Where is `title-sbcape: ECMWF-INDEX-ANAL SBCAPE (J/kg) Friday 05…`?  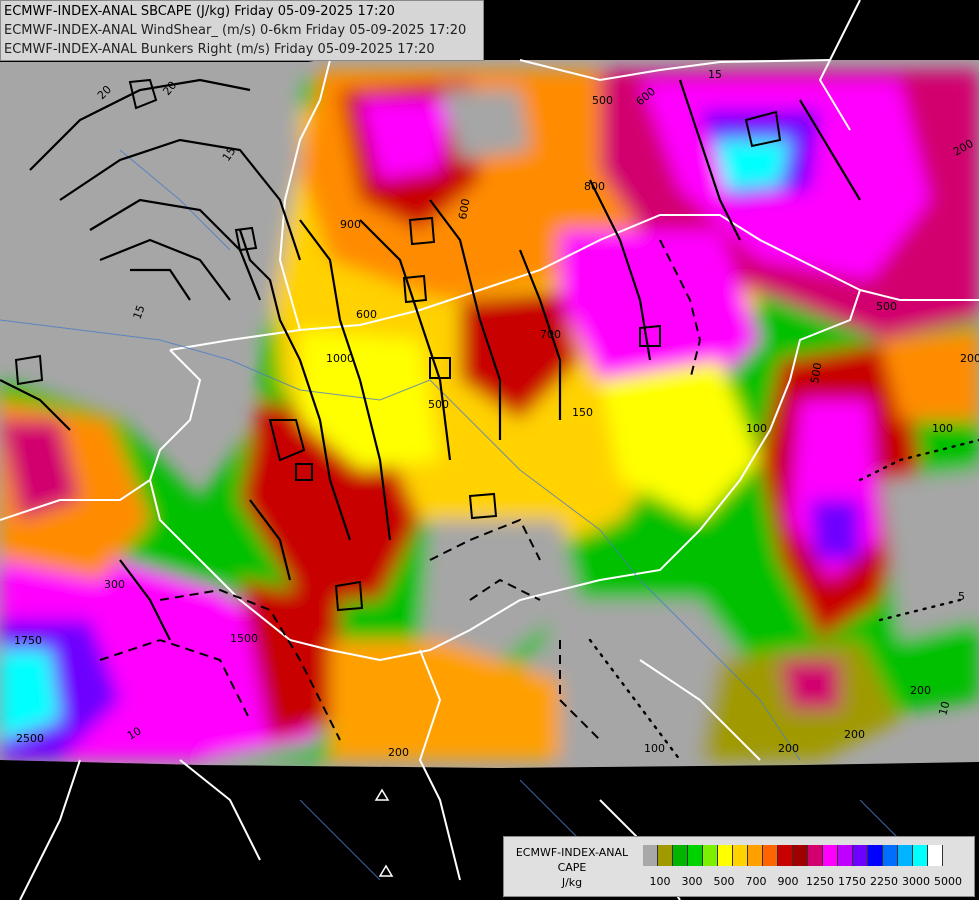
title-sbcape: ECMWF-INDEX-ANAL SBCAPE (J/kg) Friday 05… is located at coordinates (199, 11).